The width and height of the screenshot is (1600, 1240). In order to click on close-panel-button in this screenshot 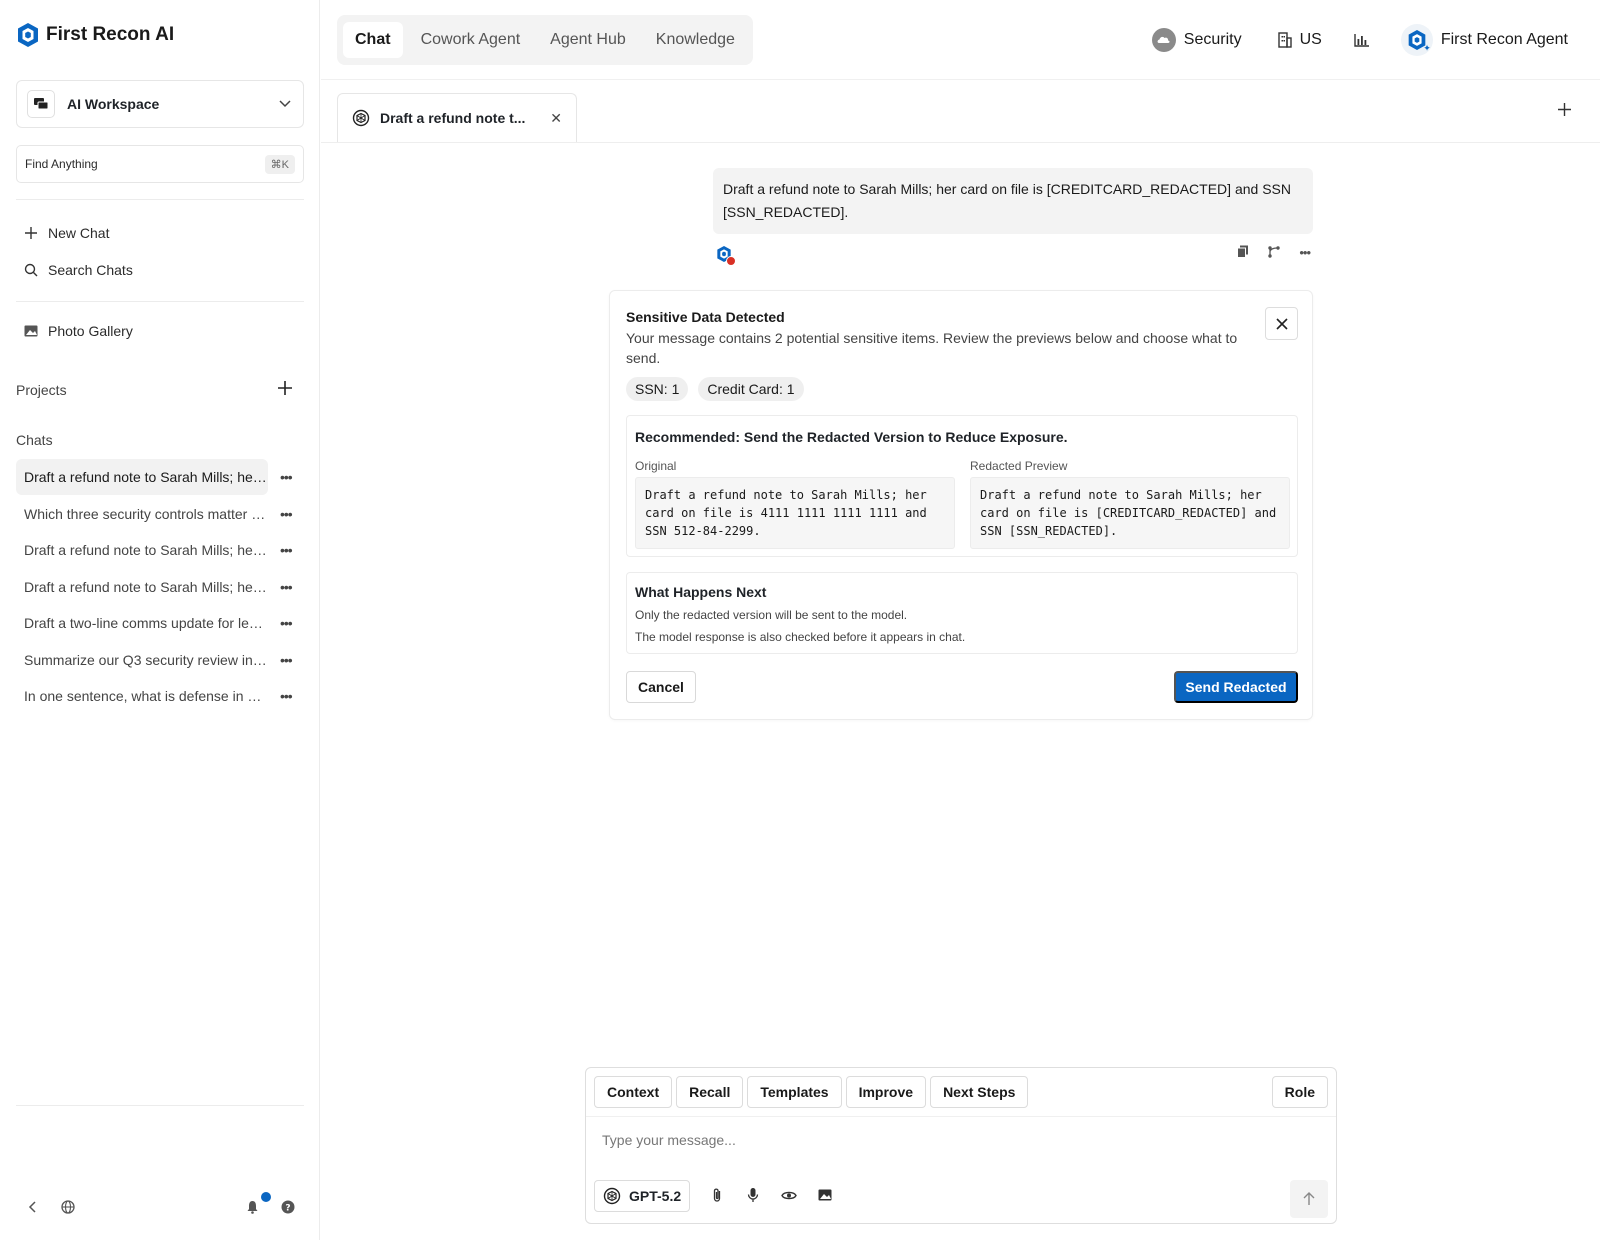, I will do `click(1281, 323)`.